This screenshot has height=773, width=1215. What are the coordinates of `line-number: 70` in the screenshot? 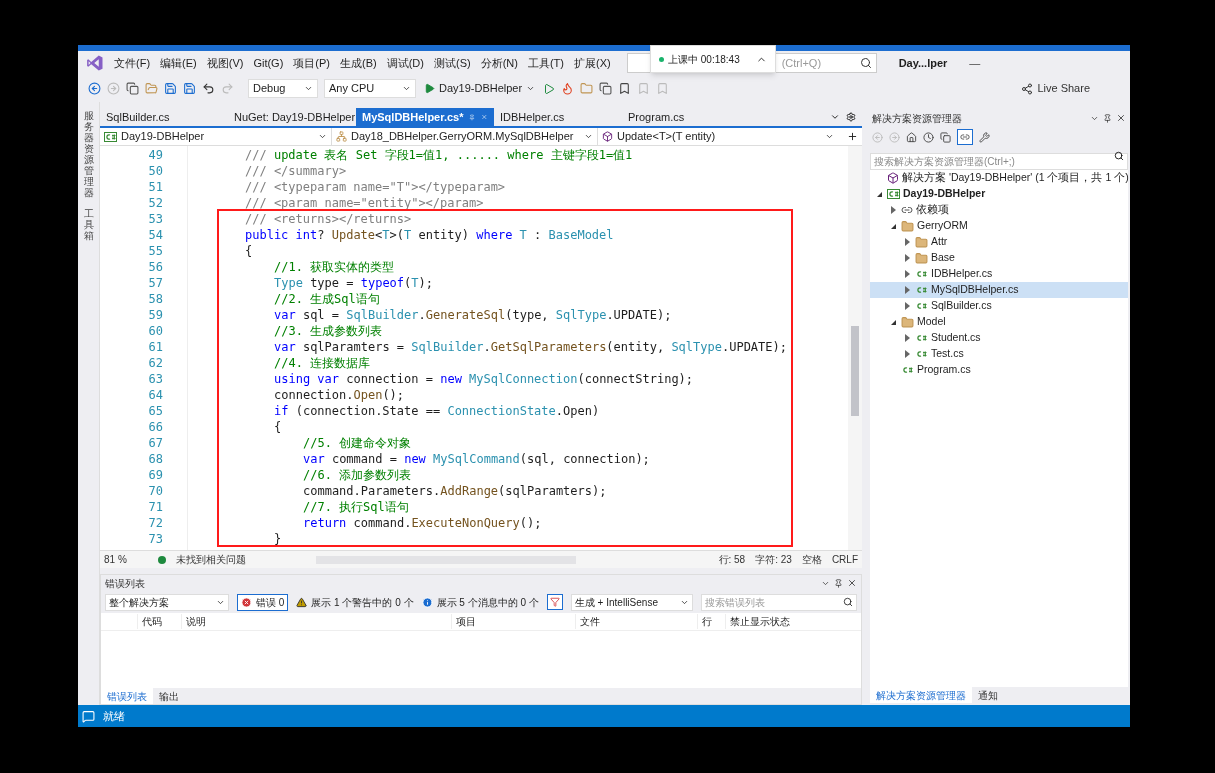 It's located at (155, 491).